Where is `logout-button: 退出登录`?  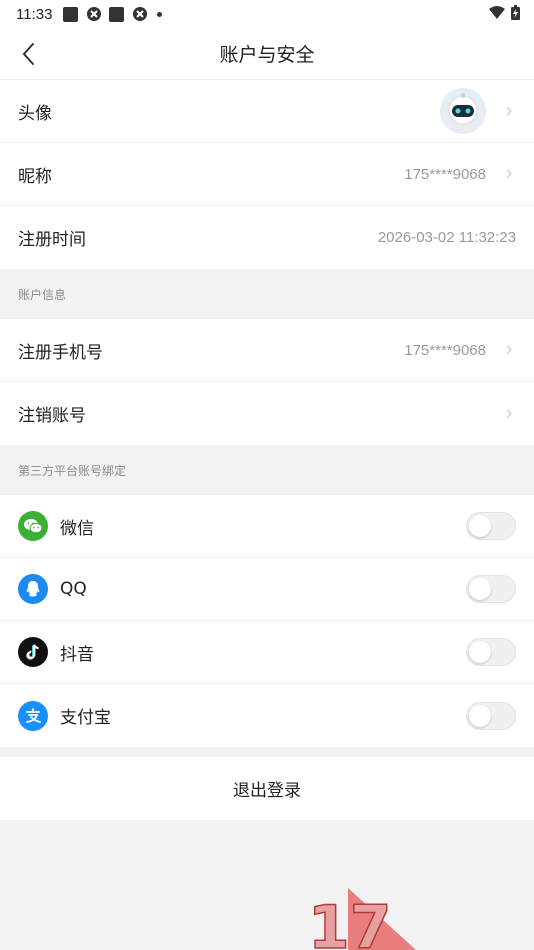 logout-button: 退出登录 is located at coordinates (267, 788).